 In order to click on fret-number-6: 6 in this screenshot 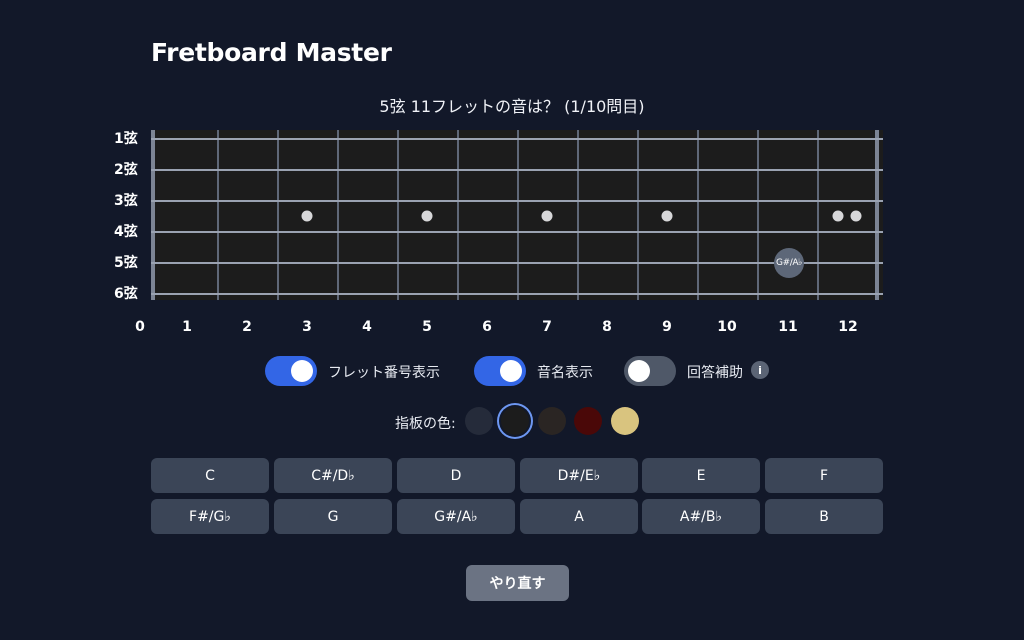, I will do `click(487, 327)`.